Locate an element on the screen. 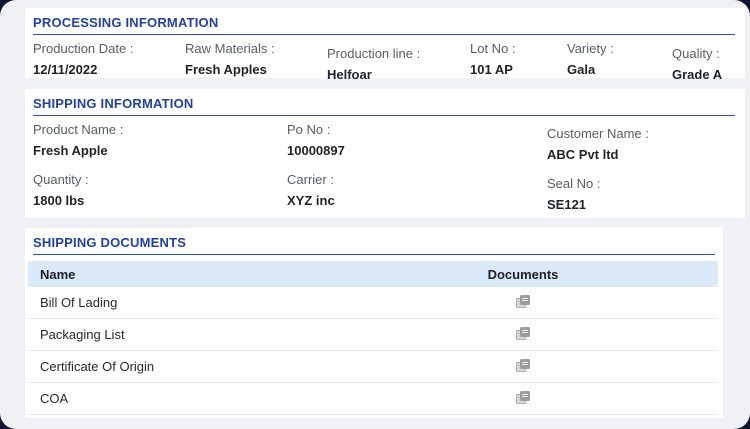 The width and height of the screenshot is (750, 429). field-value: 10000897 is located at coordinates (316, 150).